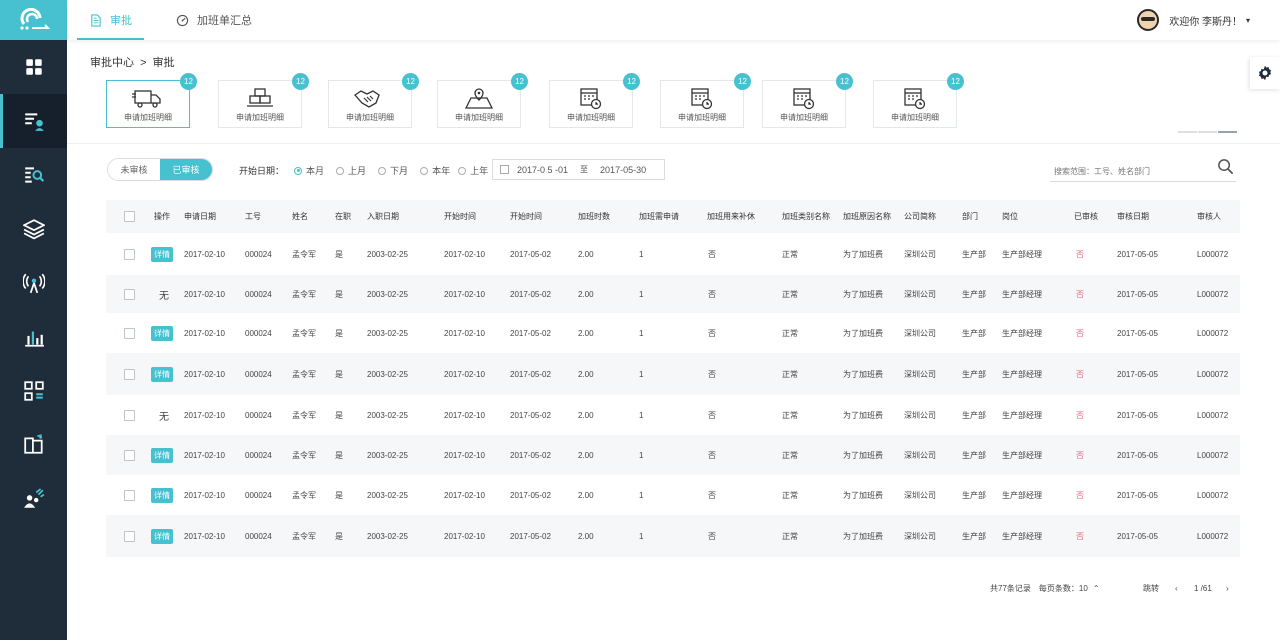 The width and height of the screenshot is (1280, 640). What do you see at coordinates (33, 20) in the screenshot?
I see `app-logo` at bounding box center [33, 20].